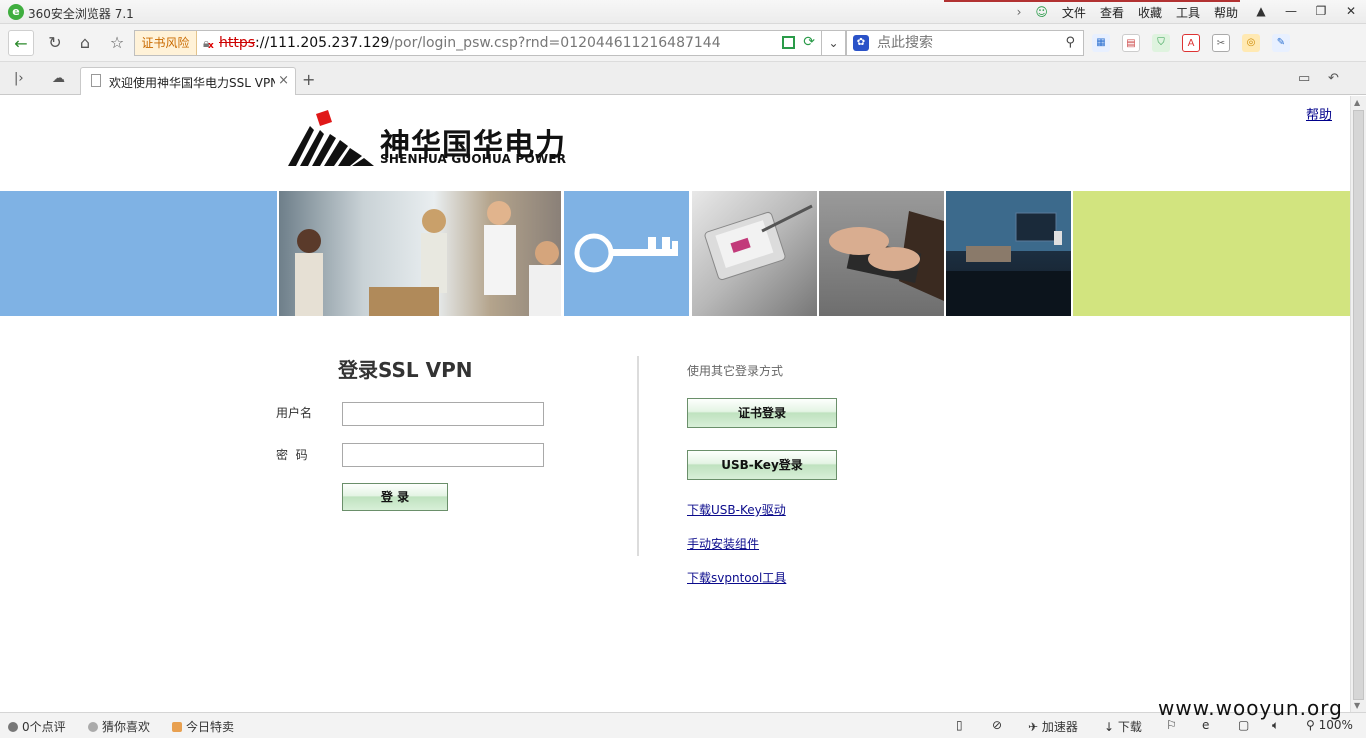  Describe the element at coordinates (1074, 12) in the screenshot. I see `menu-file: 文件` at that location.